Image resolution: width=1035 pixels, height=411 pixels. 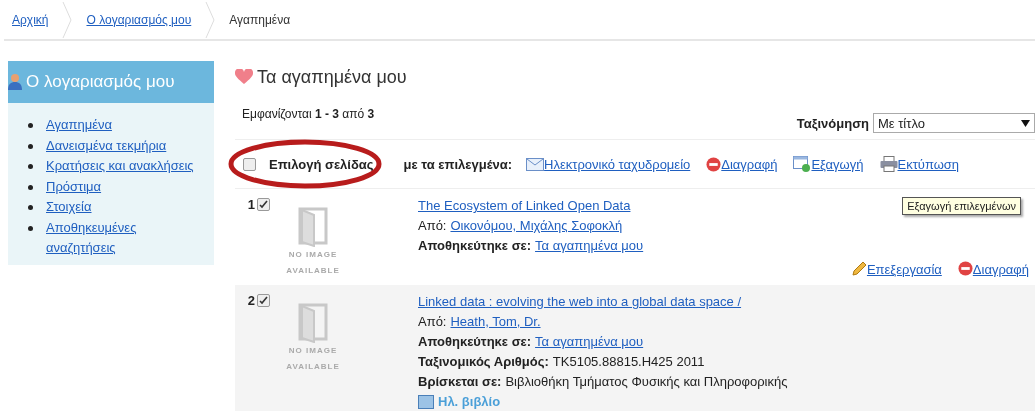 What do you see at coordinates (858, 269) in the screenshot?
I see `pencil-icon` at bounding box center [858, 269].